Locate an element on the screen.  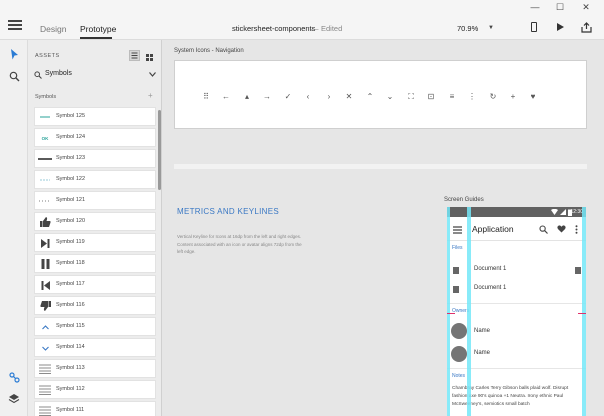
add-symbol-button: + is located at coordinates (150, 95).